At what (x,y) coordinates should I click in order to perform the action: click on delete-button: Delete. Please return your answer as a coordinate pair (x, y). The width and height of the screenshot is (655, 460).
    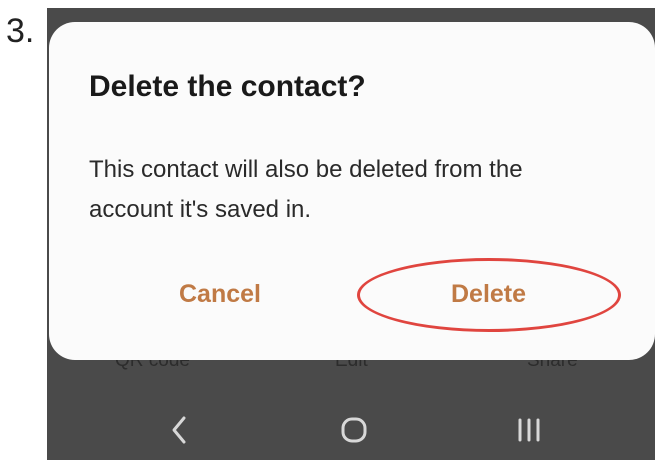
    Looking at the image, I should click on (488, 294).